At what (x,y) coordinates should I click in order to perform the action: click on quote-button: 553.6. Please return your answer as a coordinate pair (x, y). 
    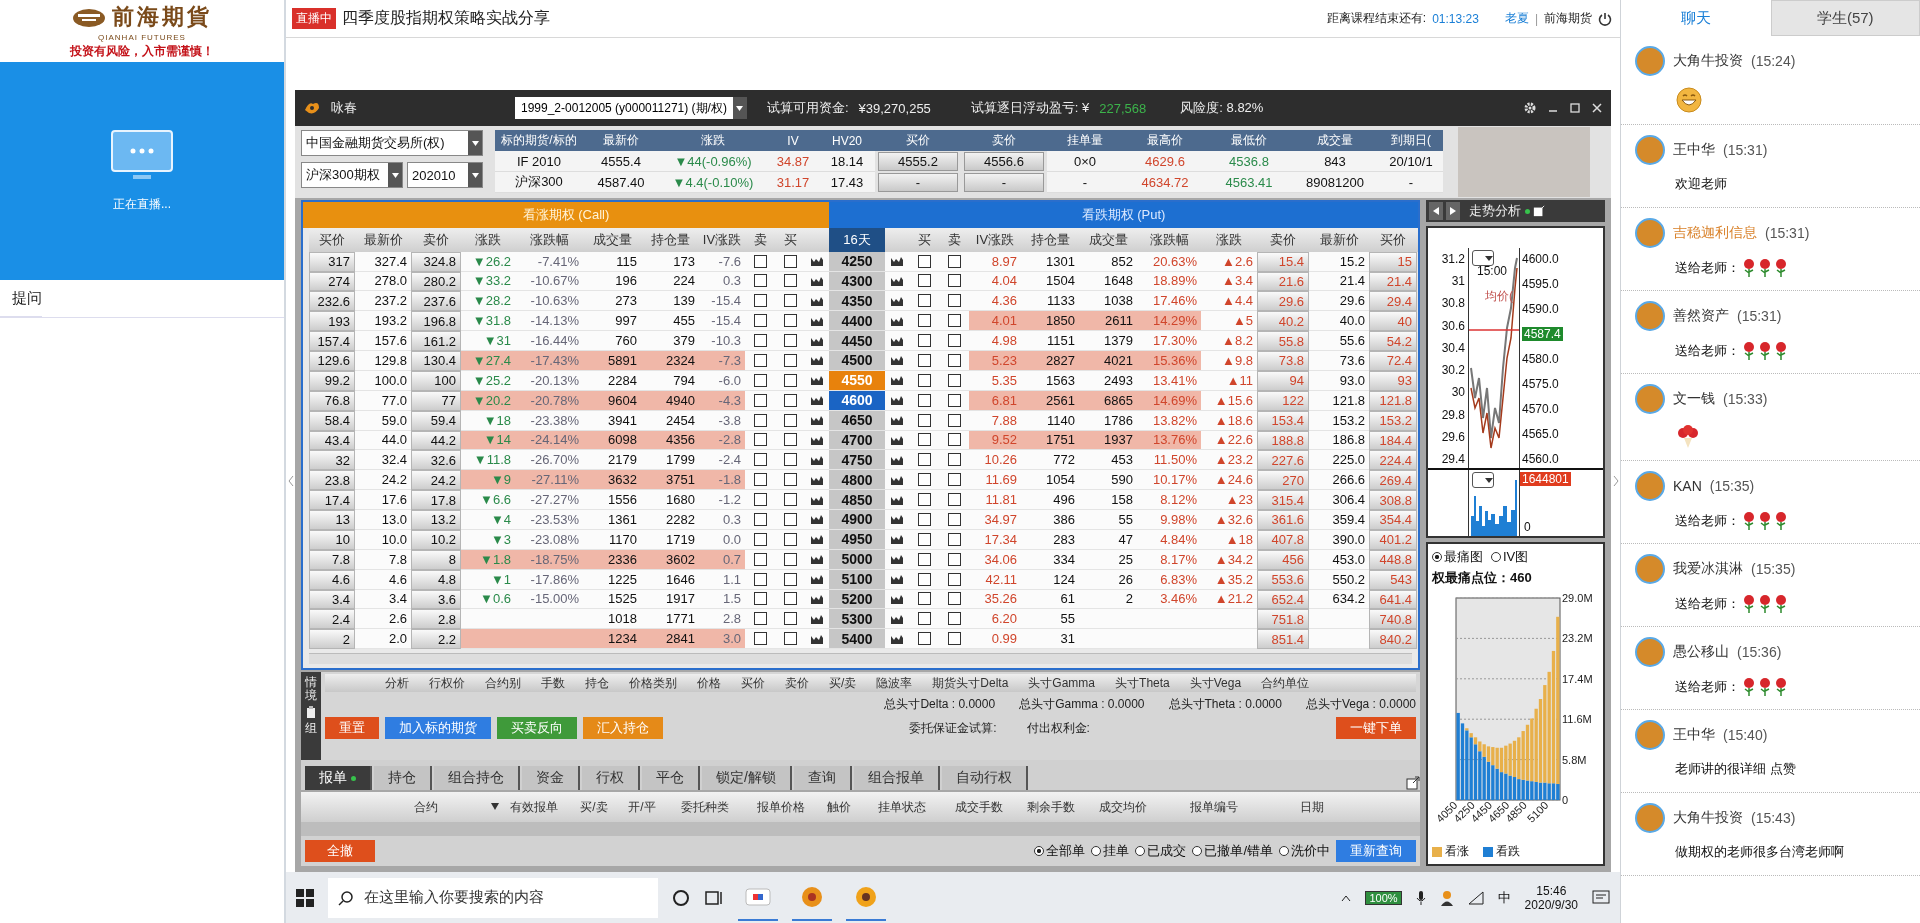
    Looking at the image, I should click on (1283, 579).